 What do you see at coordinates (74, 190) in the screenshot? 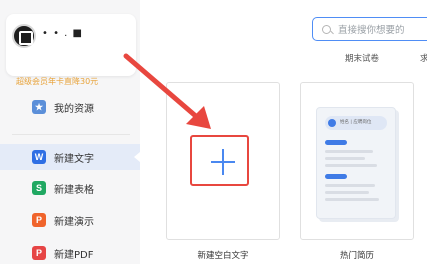
I see `sidebar-item-label: 新建表格` at bounding box center [74, 190].